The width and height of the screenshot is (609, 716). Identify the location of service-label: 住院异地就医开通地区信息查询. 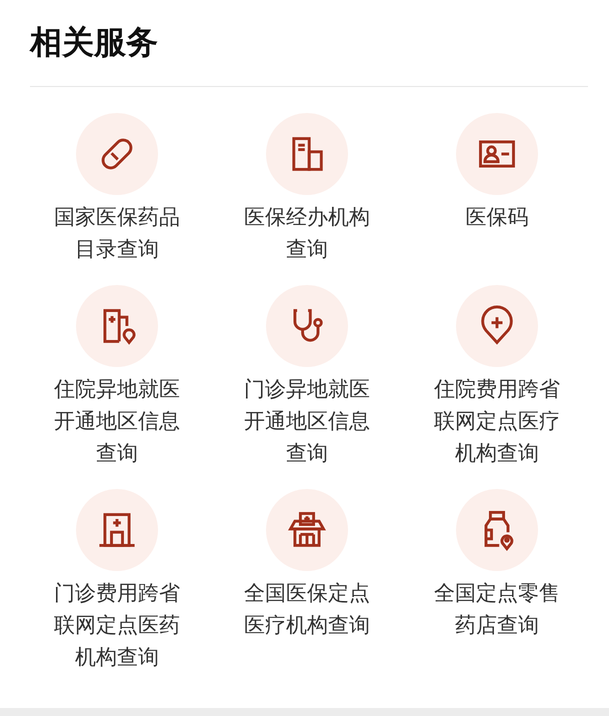
(117, 421).